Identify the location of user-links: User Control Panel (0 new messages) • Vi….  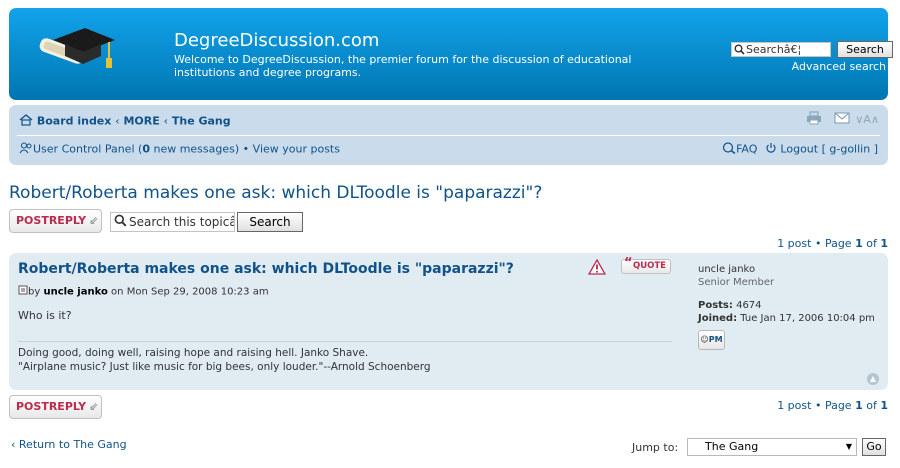
(179, 149).